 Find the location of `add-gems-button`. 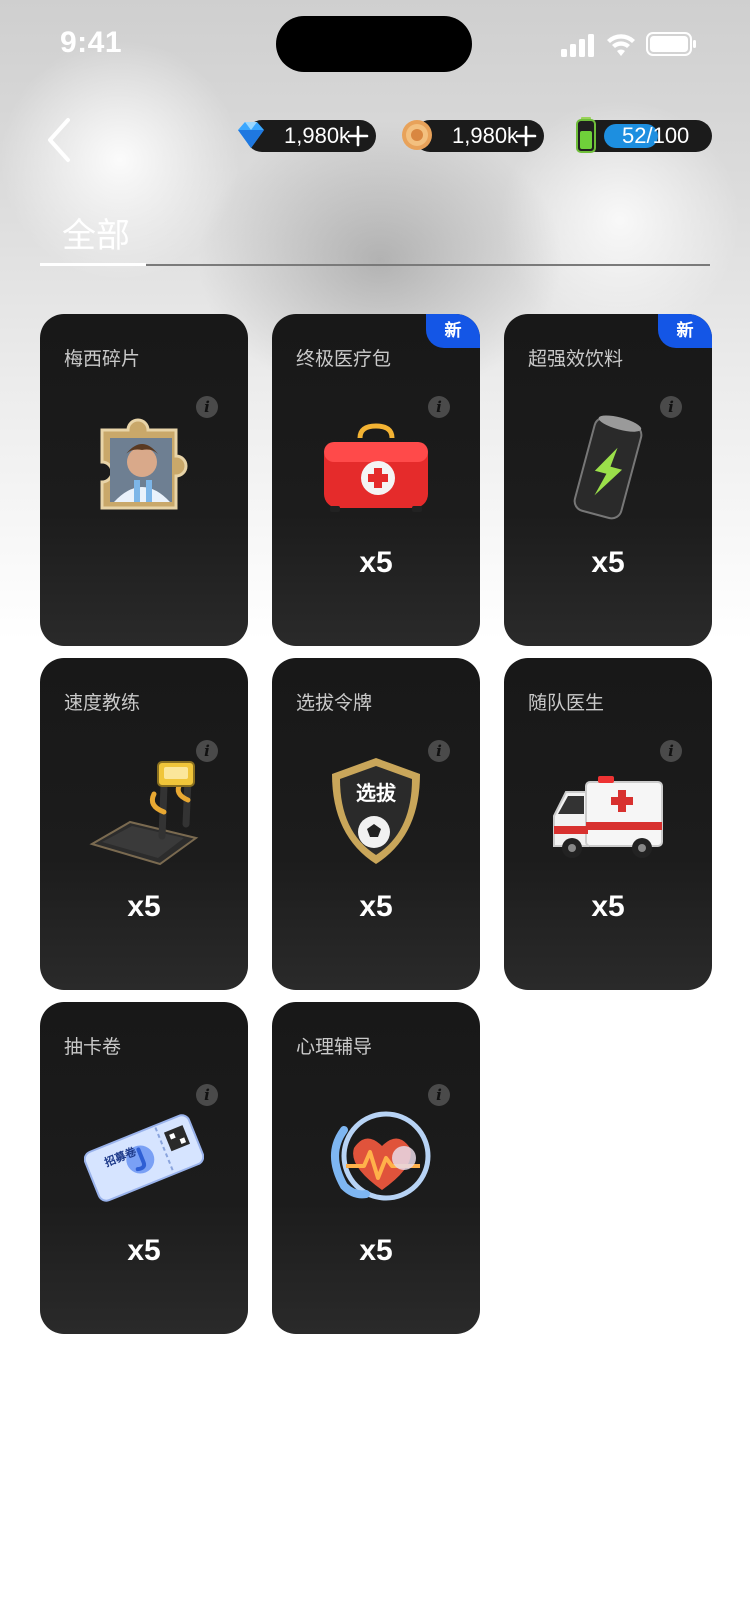

add-gems-button is located at coordinates (358, 136).